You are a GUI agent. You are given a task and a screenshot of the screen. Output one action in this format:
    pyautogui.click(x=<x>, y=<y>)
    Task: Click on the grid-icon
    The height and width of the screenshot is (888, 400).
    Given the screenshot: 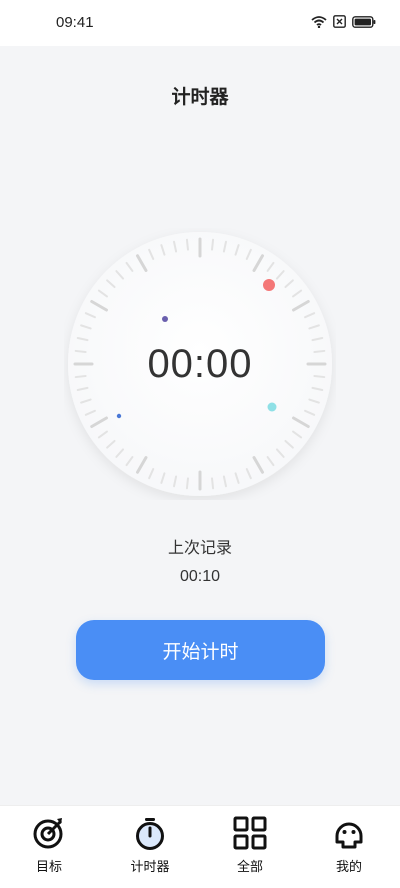 What is the action you would take?
    pyautogui.click(x=250, y=833)
    